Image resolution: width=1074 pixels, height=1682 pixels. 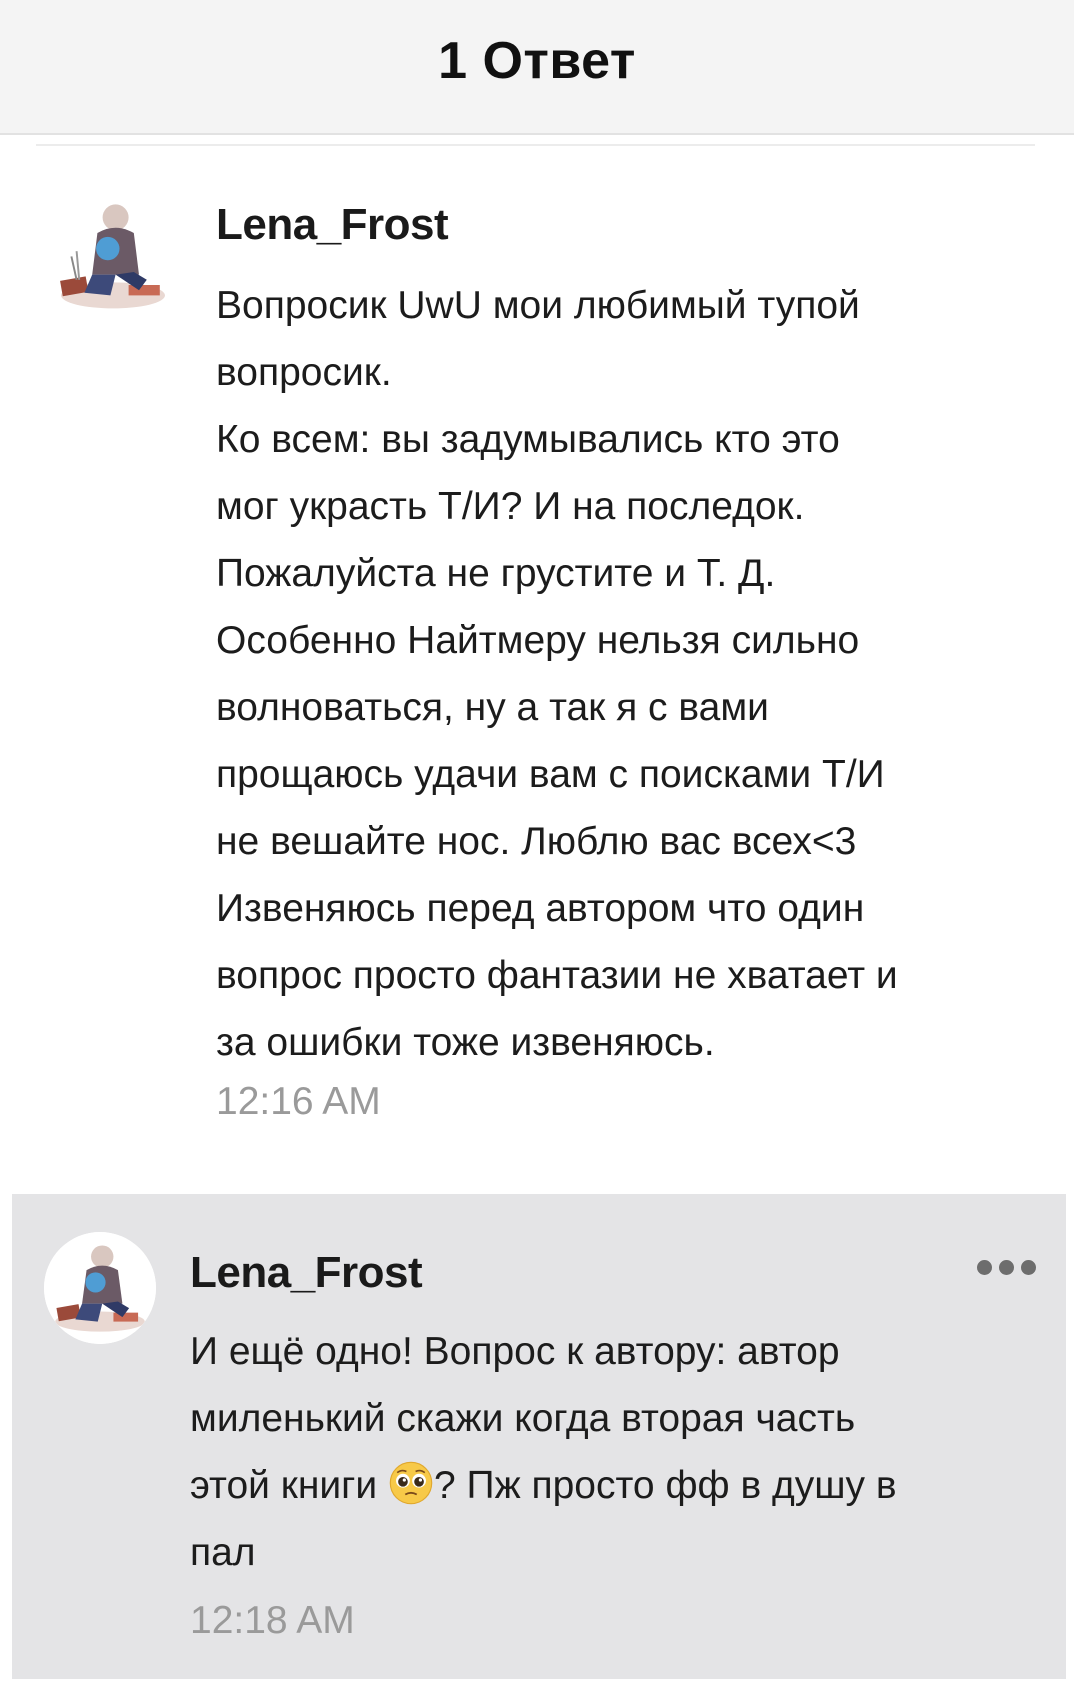 I want to click on page-title: 1 Ответ, so click(x=537, y=60).